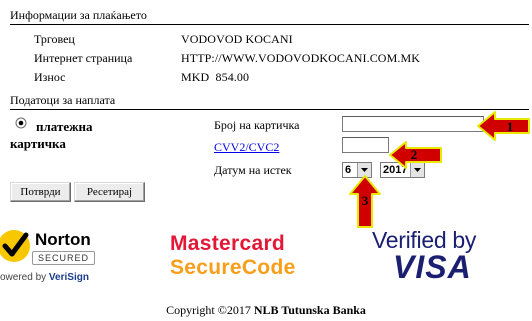  I want to click on visa-line2: VISA, so click(432, 267).